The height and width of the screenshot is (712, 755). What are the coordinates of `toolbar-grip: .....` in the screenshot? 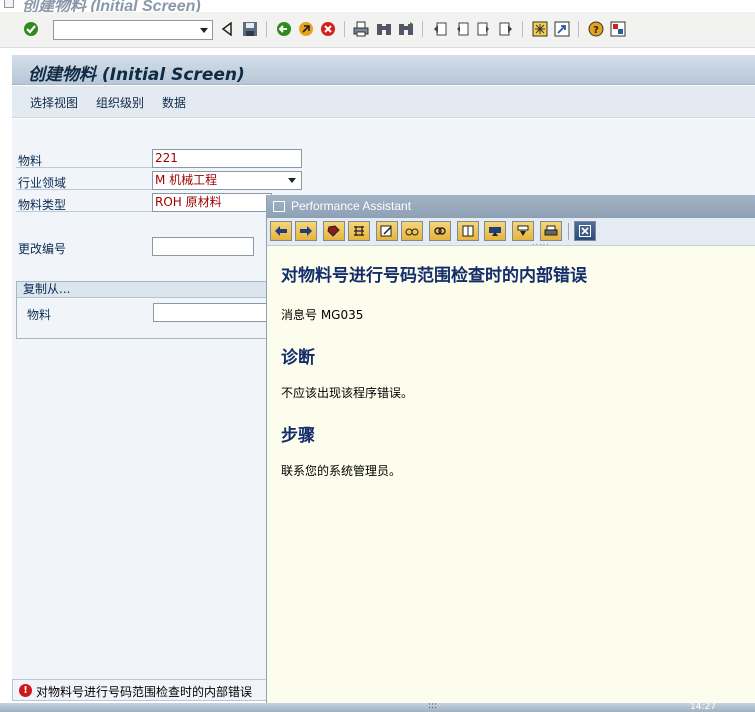 It's located at (541, 242).